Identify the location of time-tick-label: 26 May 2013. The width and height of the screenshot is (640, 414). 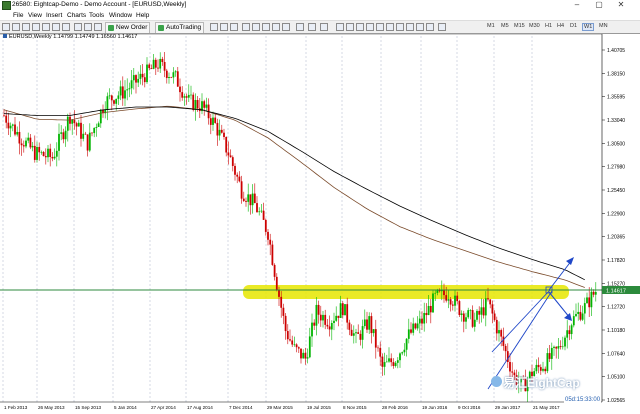
(51, 407).